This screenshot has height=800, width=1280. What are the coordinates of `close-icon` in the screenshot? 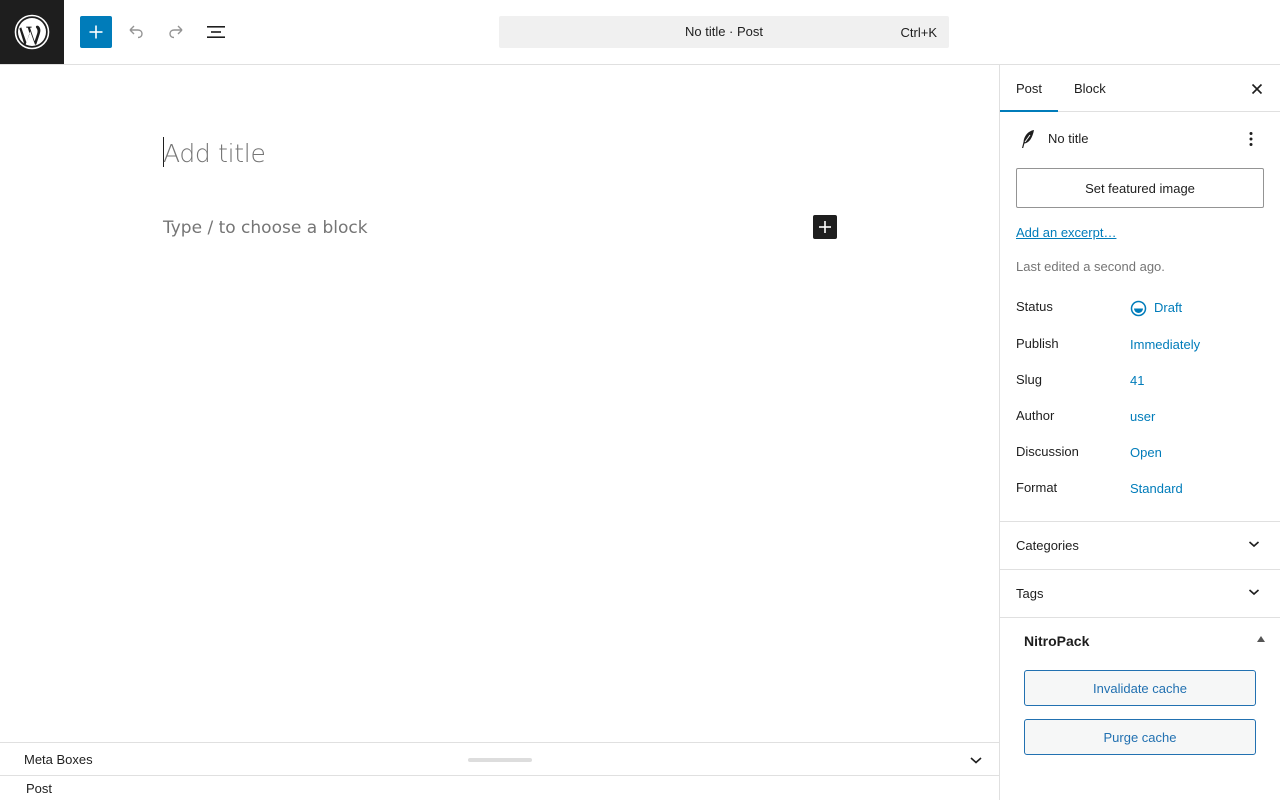 It's located at (1257, 89).